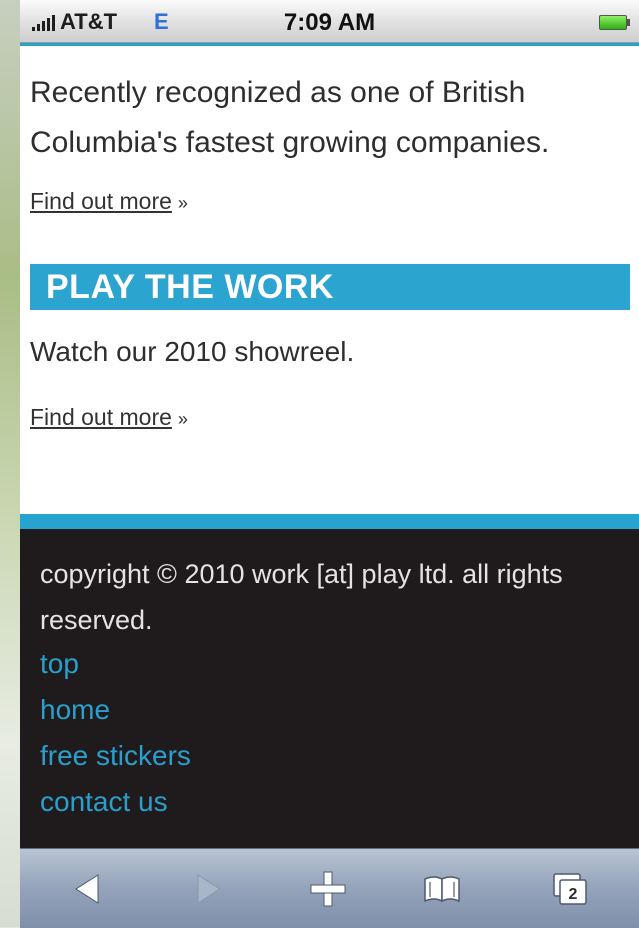 This screenshot has width=639, height=928. Describe the element at coordinates (101, 417) in the screenshot. I see `showreel-find-out-more-link: Find out more` at that location.